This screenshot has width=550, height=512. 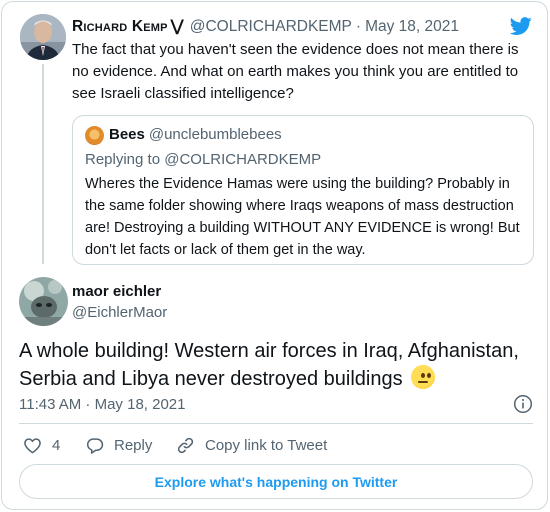 I want to click on copy-link-label: Copy link to Tweet, so click(x=266, y=445).